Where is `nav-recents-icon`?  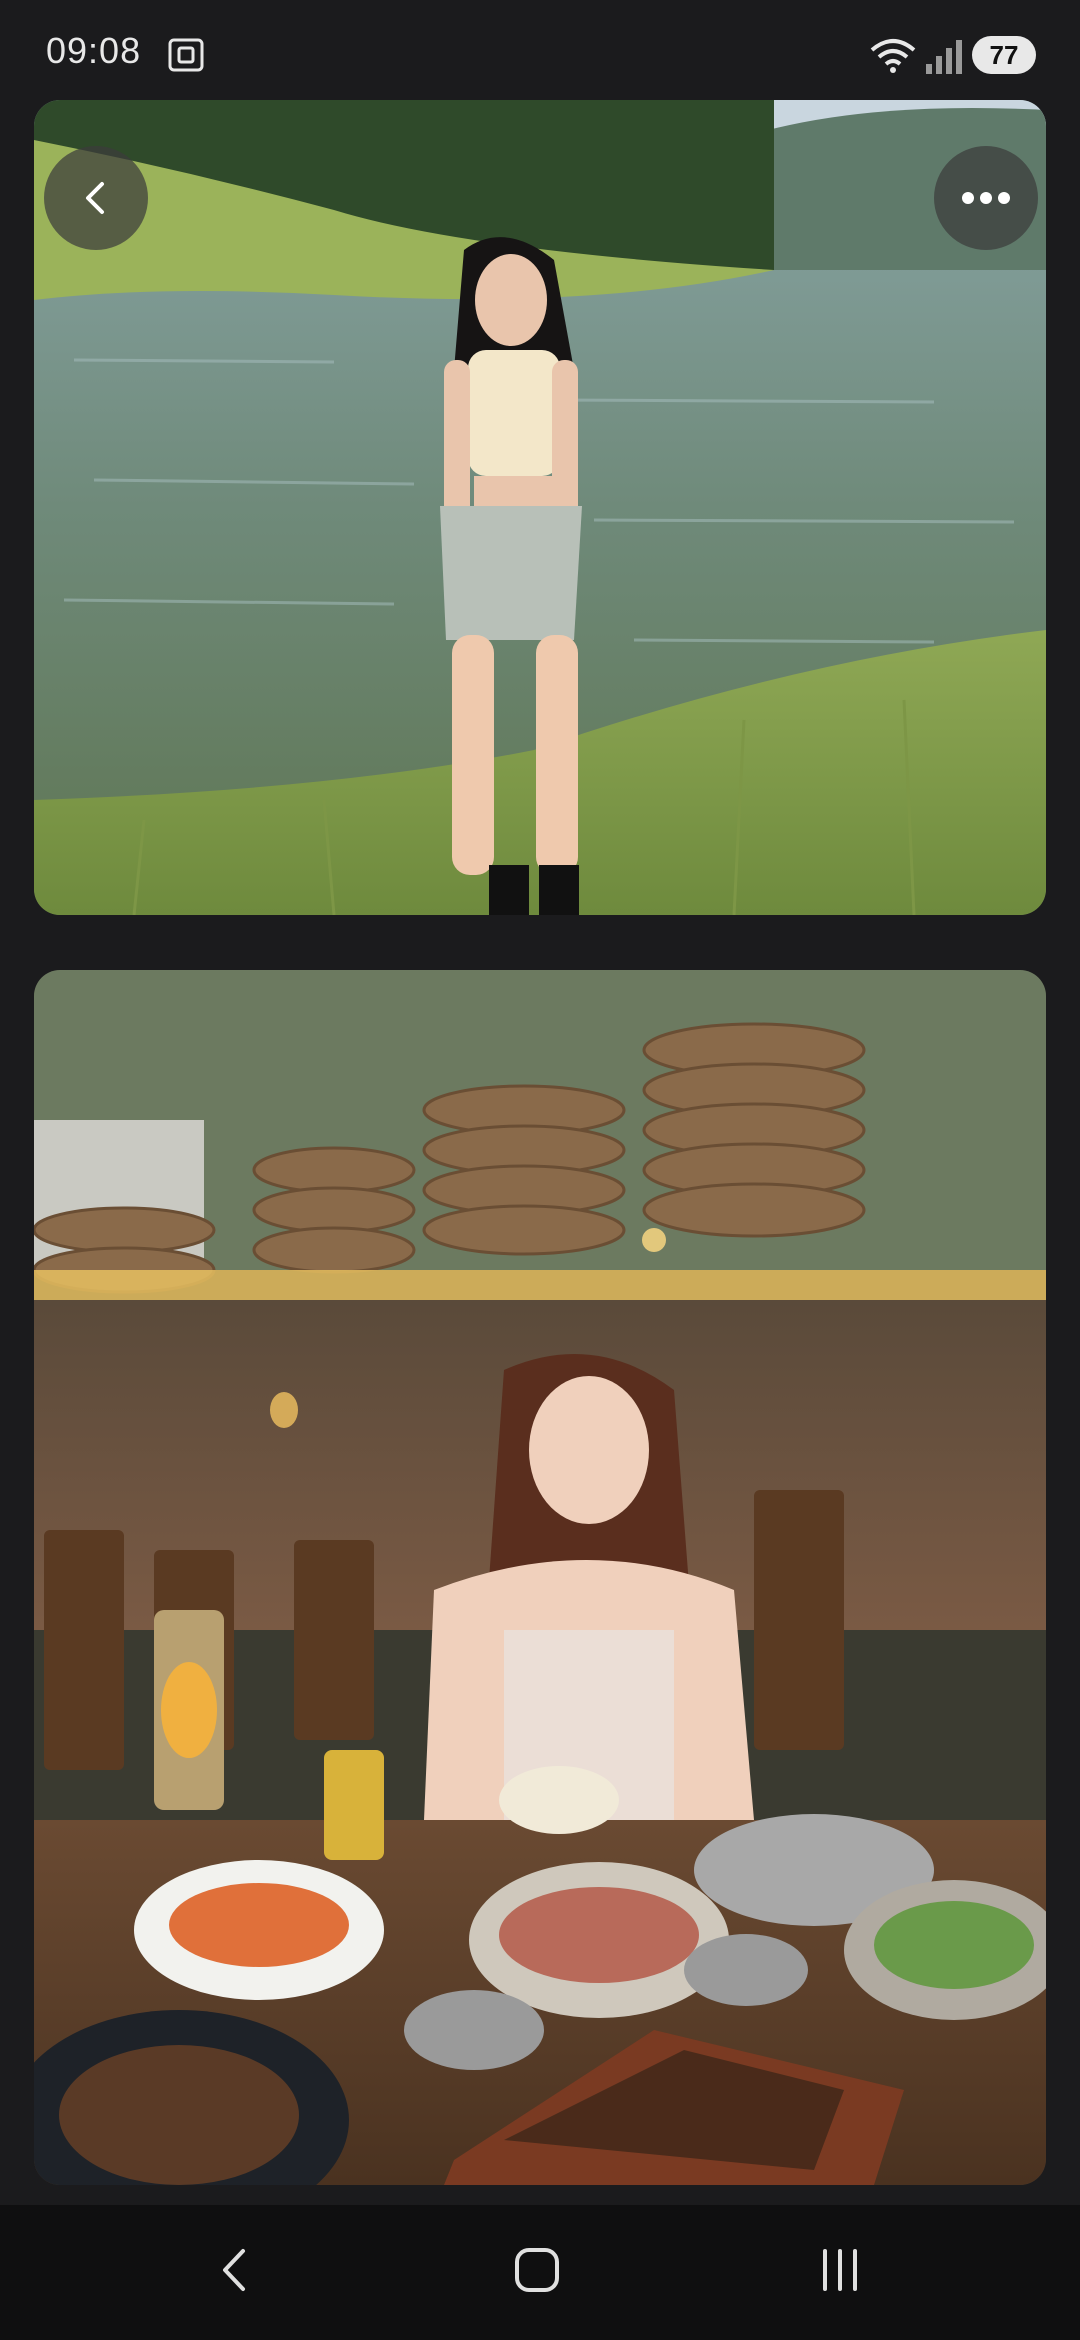
nav-recents-icon is located at coordinates (840, 2270).